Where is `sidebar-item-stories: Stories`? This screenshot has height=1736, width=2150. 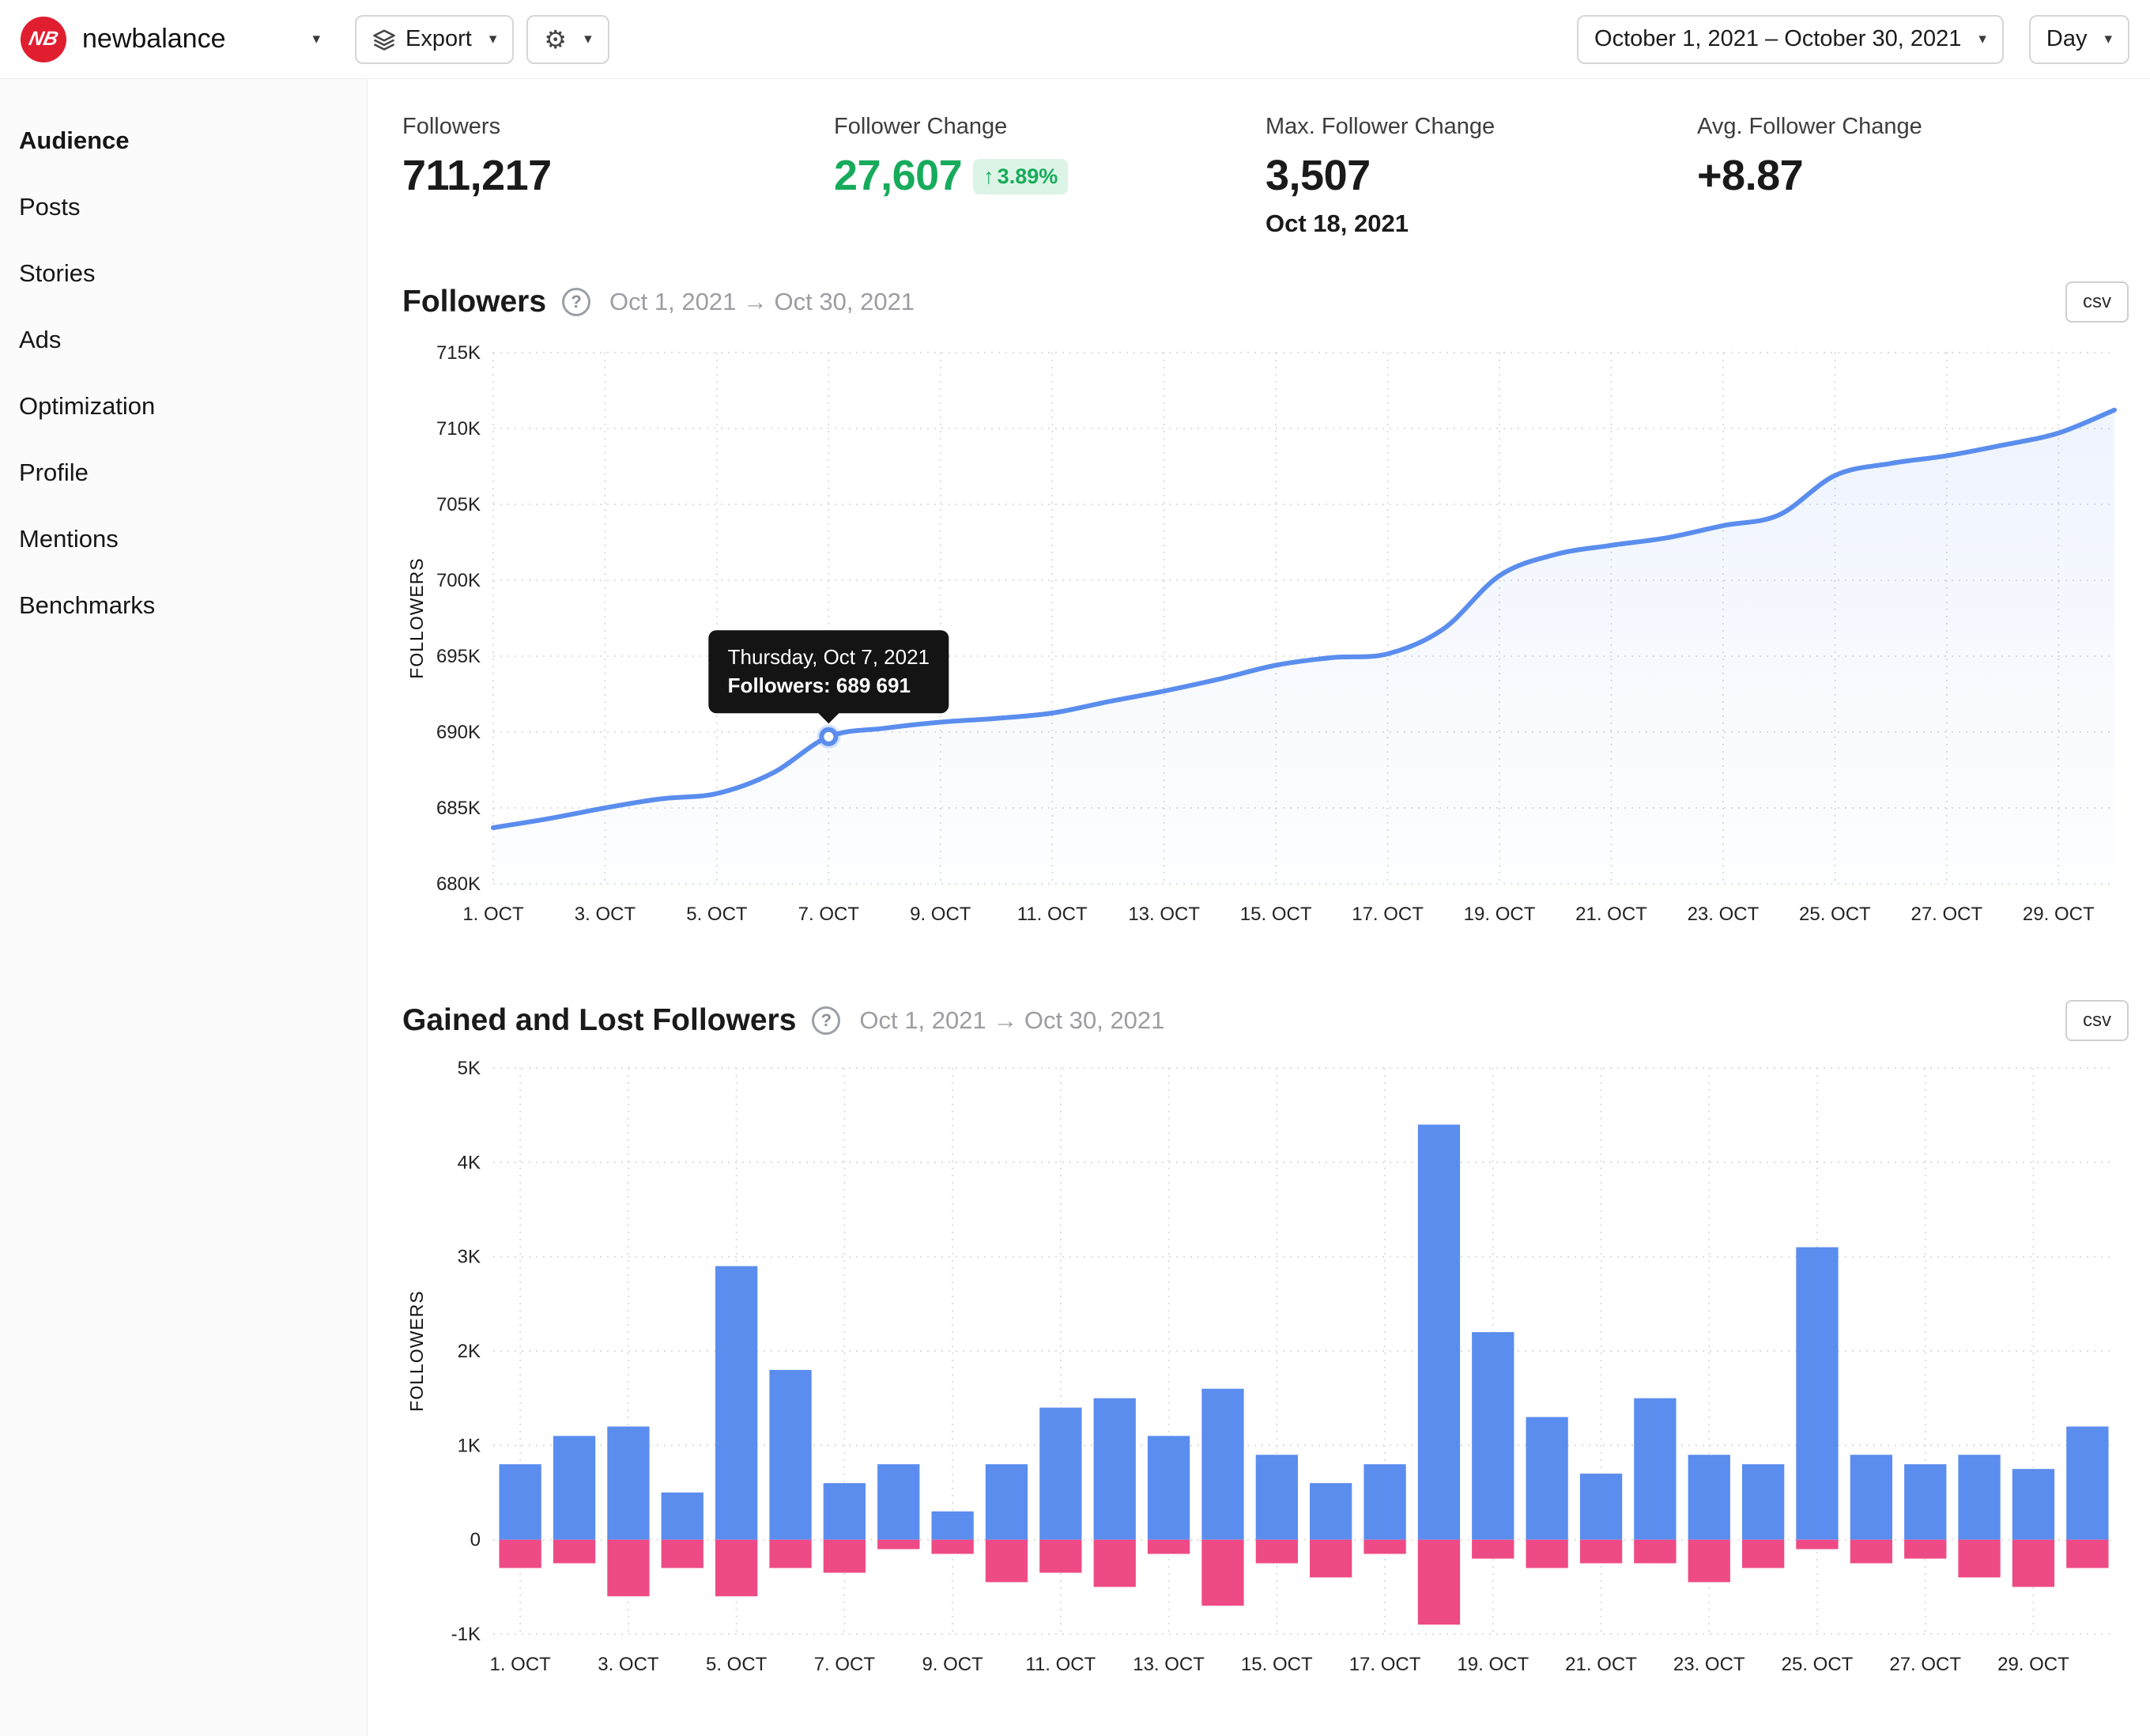
sidebar-item-stories: Stories is located at coordinates (193, 273).